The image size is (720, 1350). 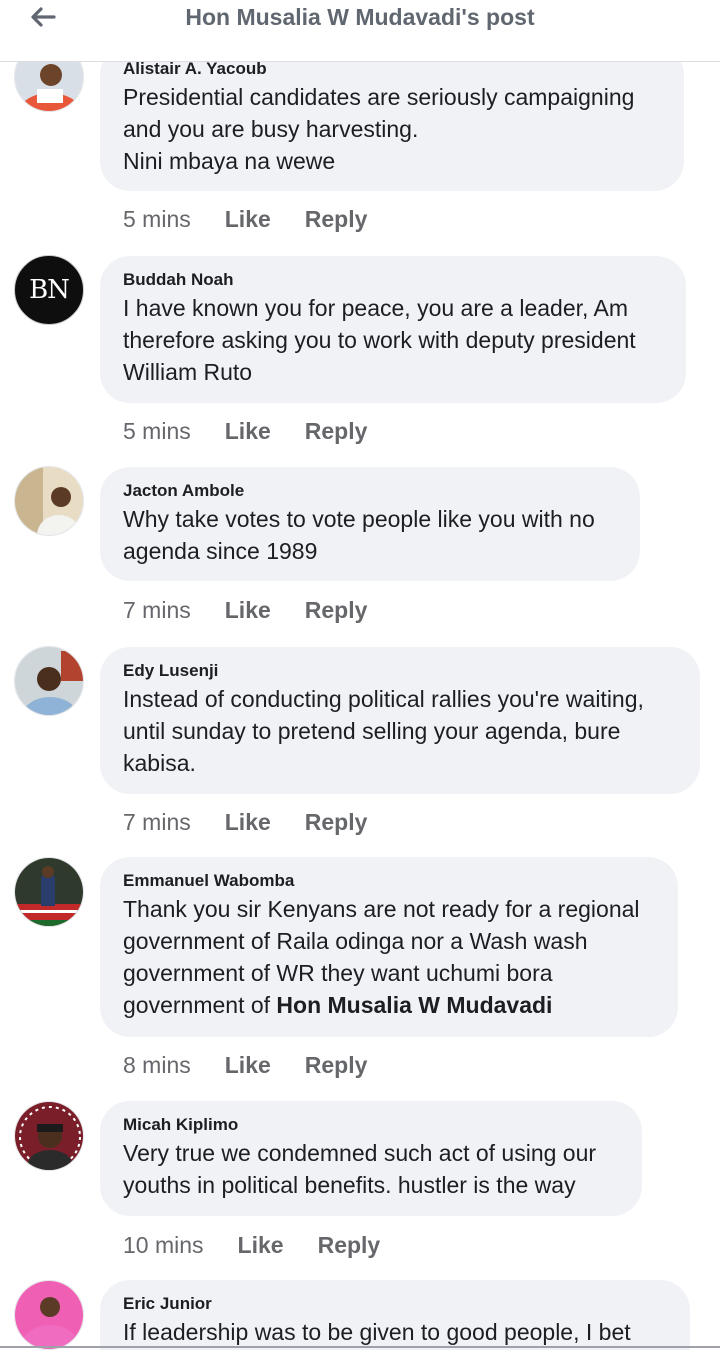 I want to click on comment-author: Edy Lusenji, so click(x=400, y=671).